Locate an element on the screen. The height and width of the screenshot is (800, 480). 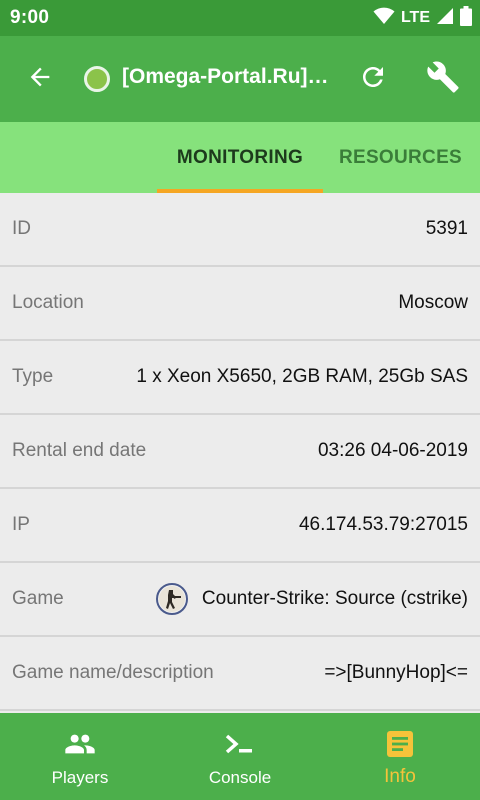
nav-console: Console is located at coordinates (240, 756).